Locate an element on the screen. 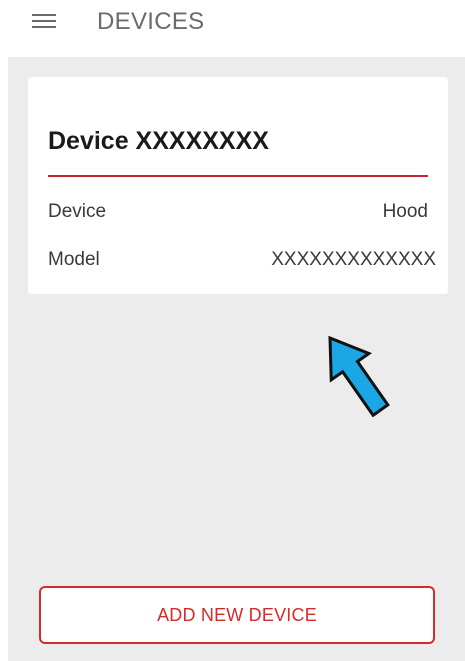 The image size is (465, 661). device-name-divider is located at coordinates (238, 176).